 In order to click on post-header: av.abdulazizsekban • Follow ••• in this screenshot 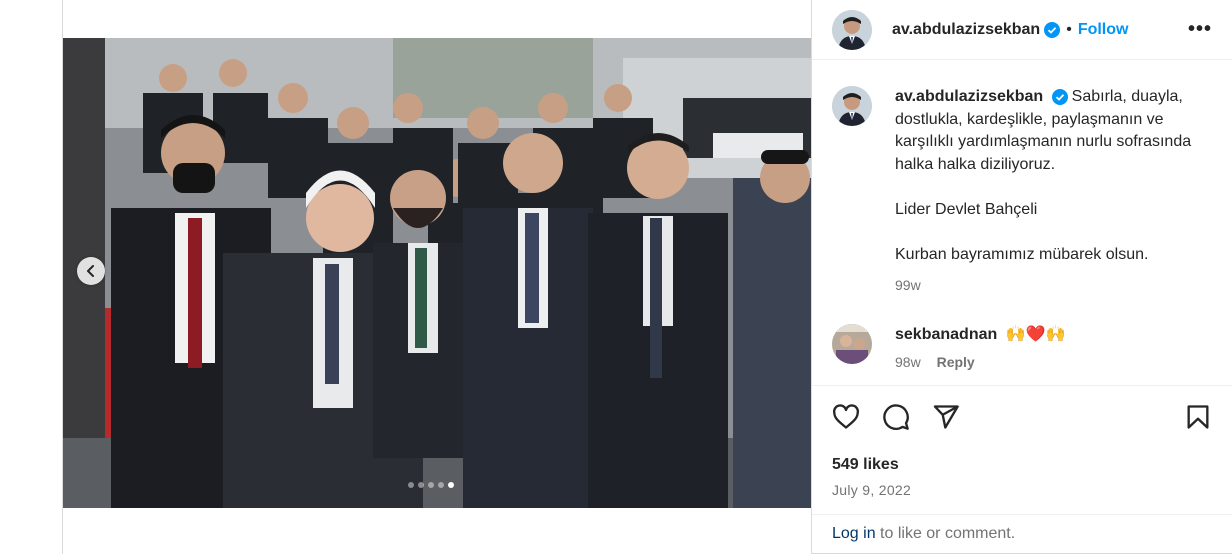, I will do `click(1022, 30)`.